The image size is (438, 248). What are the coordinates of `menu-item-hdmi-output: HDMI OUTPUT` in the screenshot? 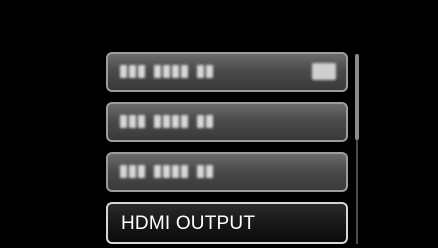 It's located at (227, 223).